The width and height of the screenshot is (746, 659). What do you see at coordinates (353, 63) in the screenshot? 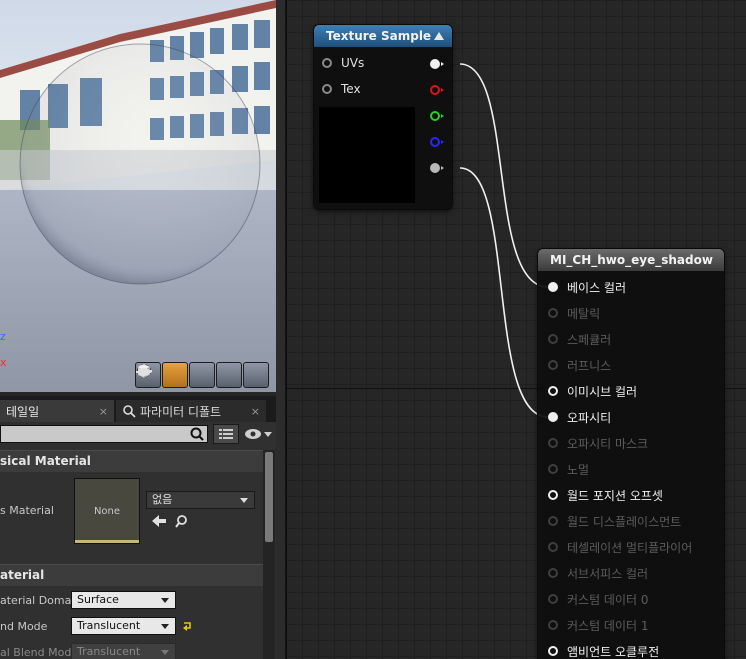
I see `pin-label: UVs` at bounding box center [353, 63].